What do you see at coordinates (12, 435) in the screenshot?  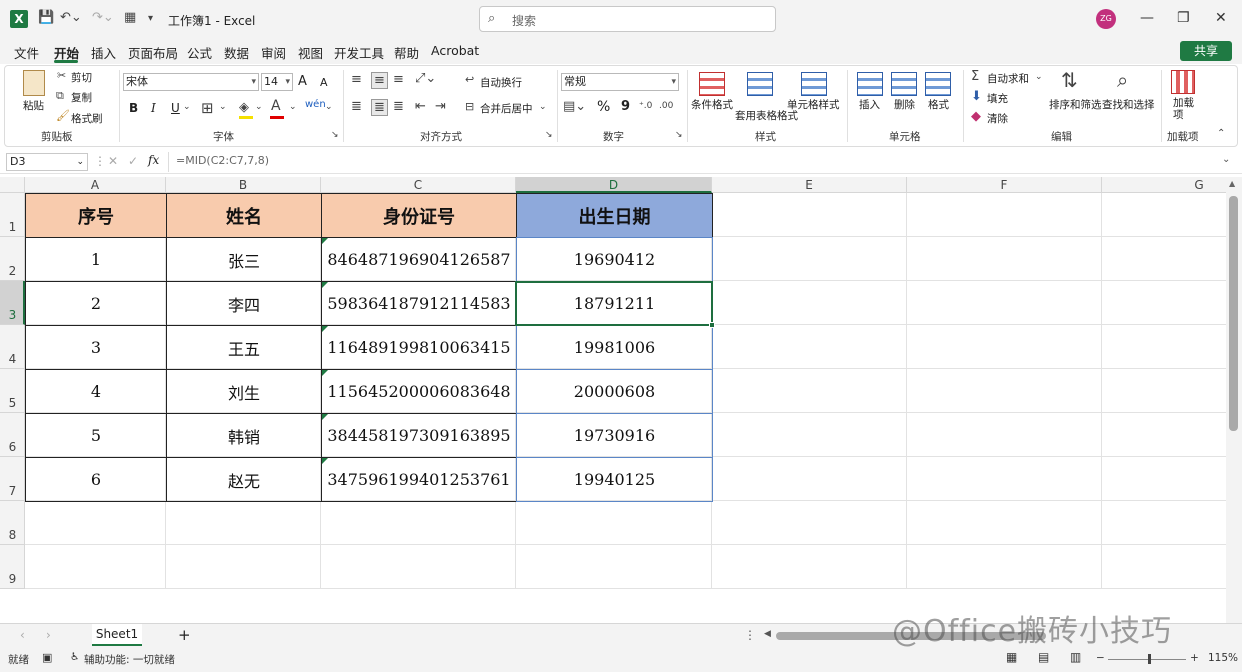 I see `row-header: 6` at bounding box center [12, 435].